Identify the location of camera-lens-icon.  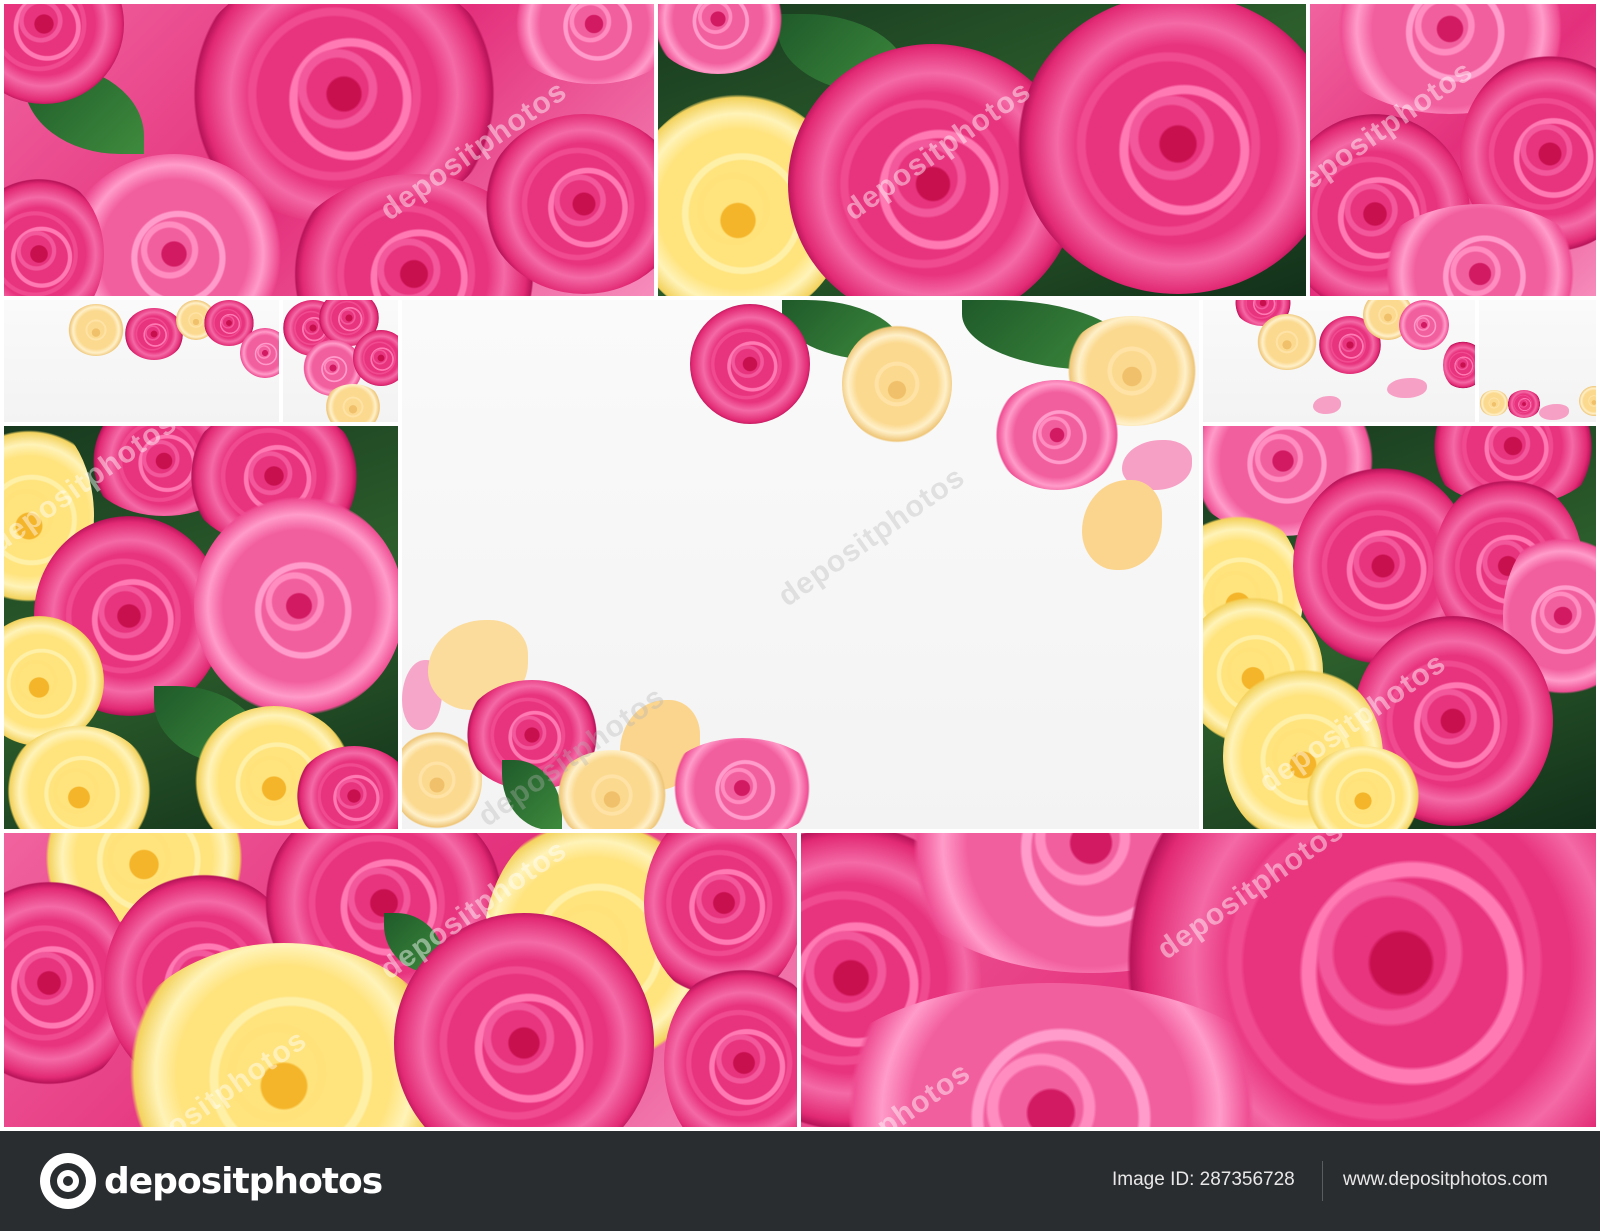
(68, 1181).